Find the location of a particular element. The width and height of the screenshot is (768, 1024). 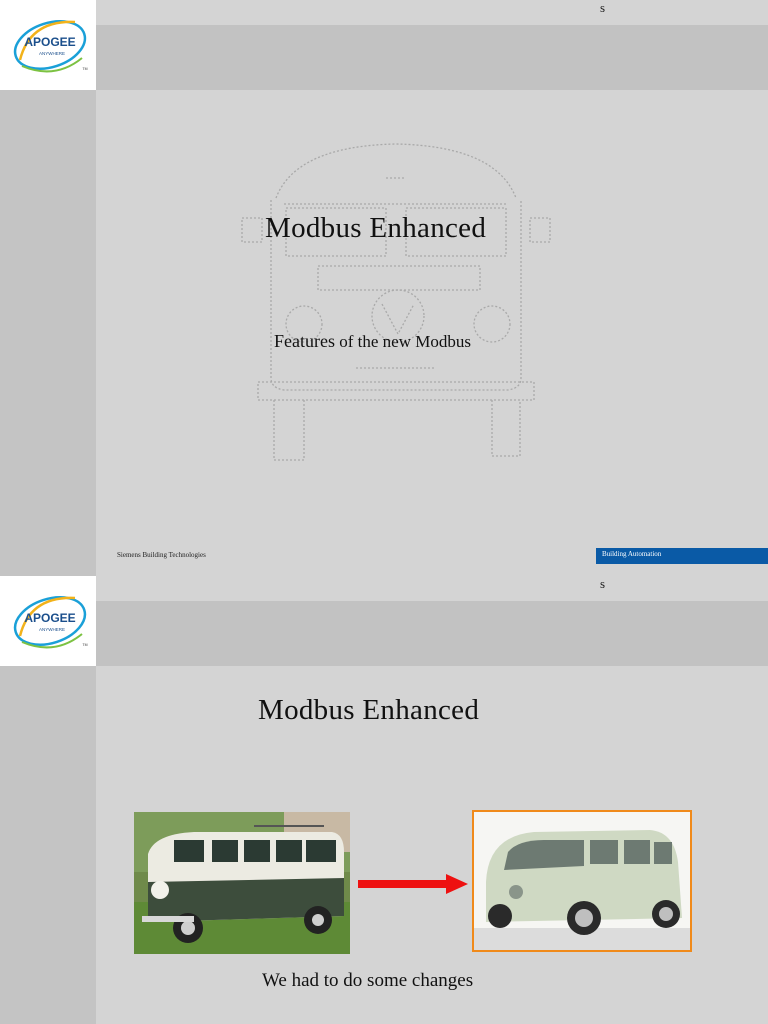

old-vw-bus-photo is located at coordinates (242, 883).